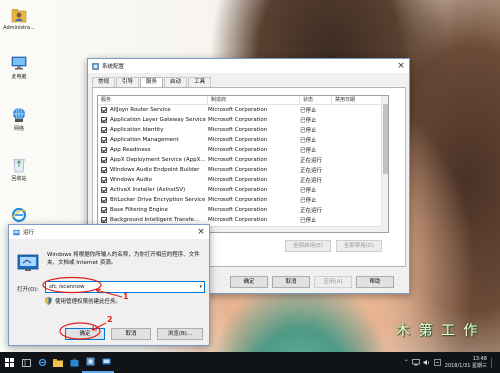  I want to click on tab-boot: 引导, so click(128, 82).